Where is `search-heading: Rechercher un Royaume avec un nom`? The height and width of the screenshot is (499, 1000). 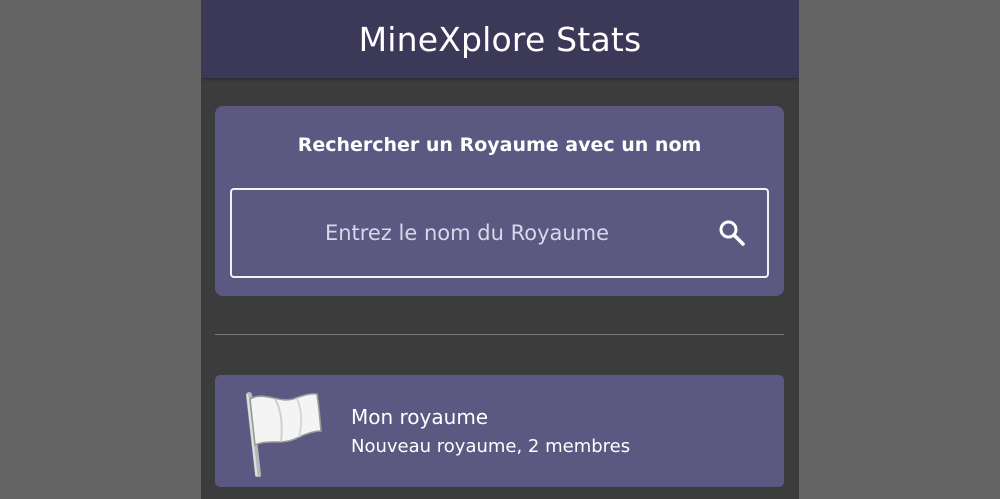 search-heading: Rechercher un Royaume avec un nom is located at coordinates (499, 145).